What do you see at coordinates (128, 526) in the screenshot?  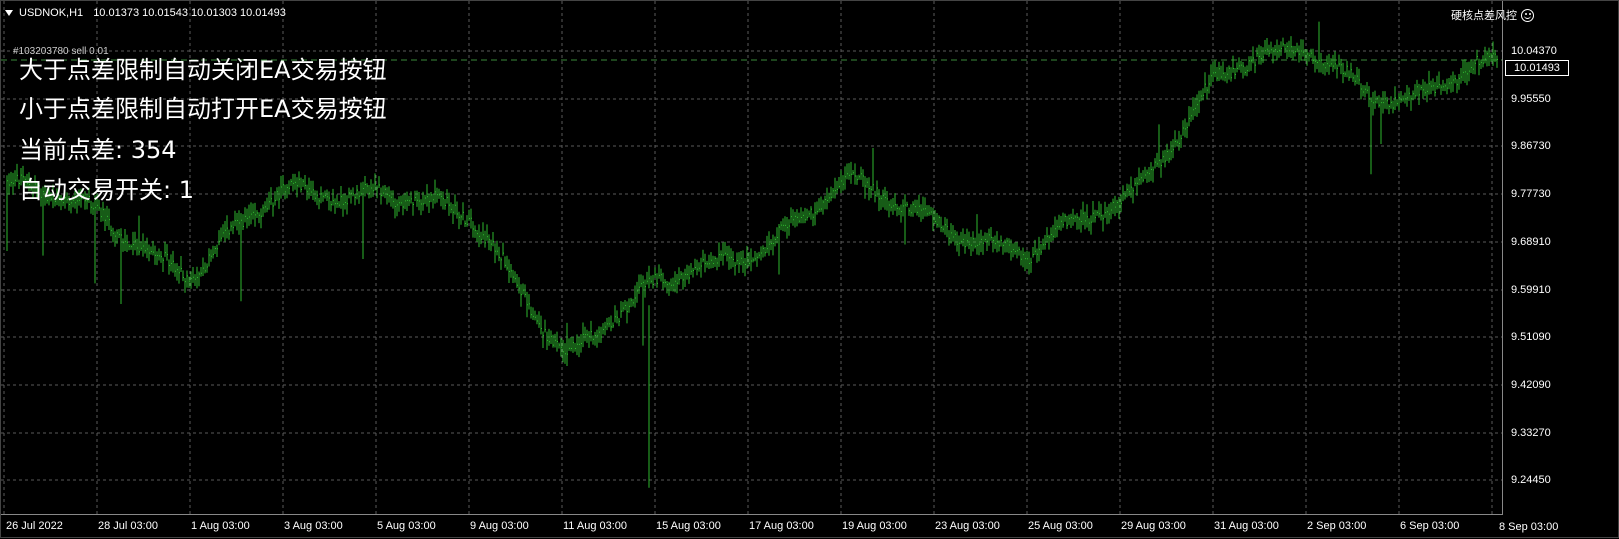 I see `time-label: 28 Jul 03:00` at bounding box center [128, 526].